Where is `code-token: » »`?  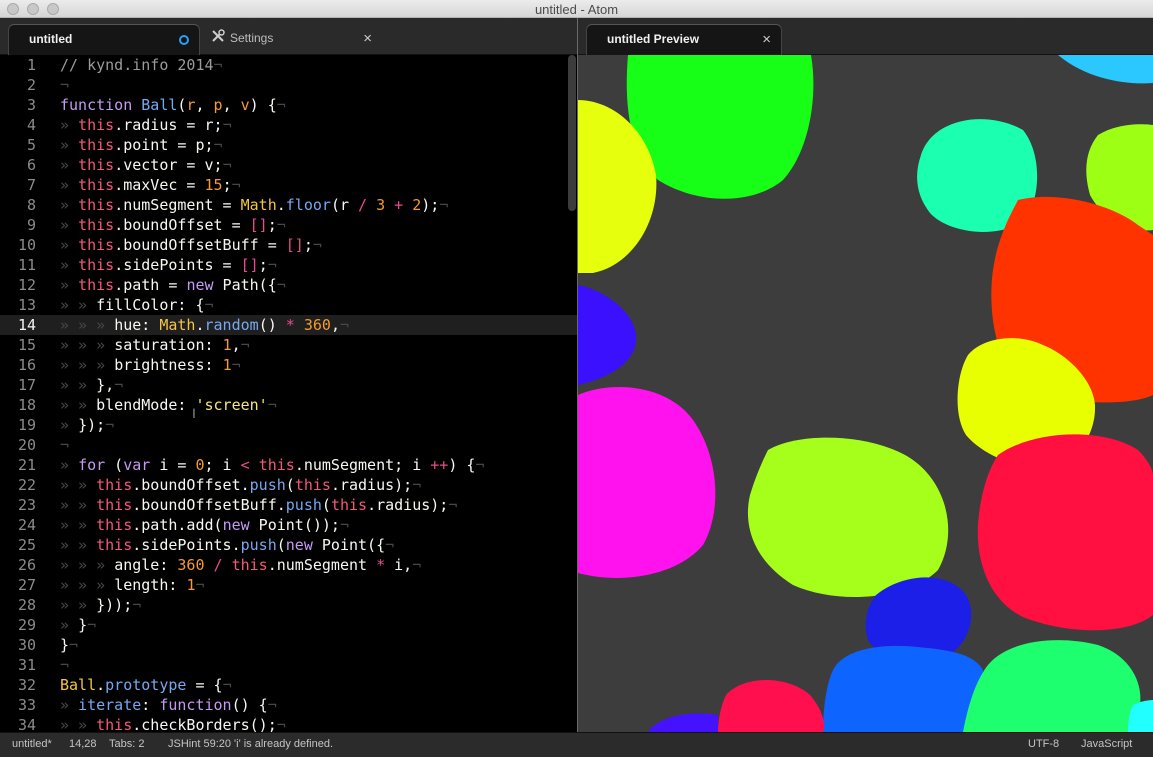 code-token: » » is located at coordinates (78, 485).